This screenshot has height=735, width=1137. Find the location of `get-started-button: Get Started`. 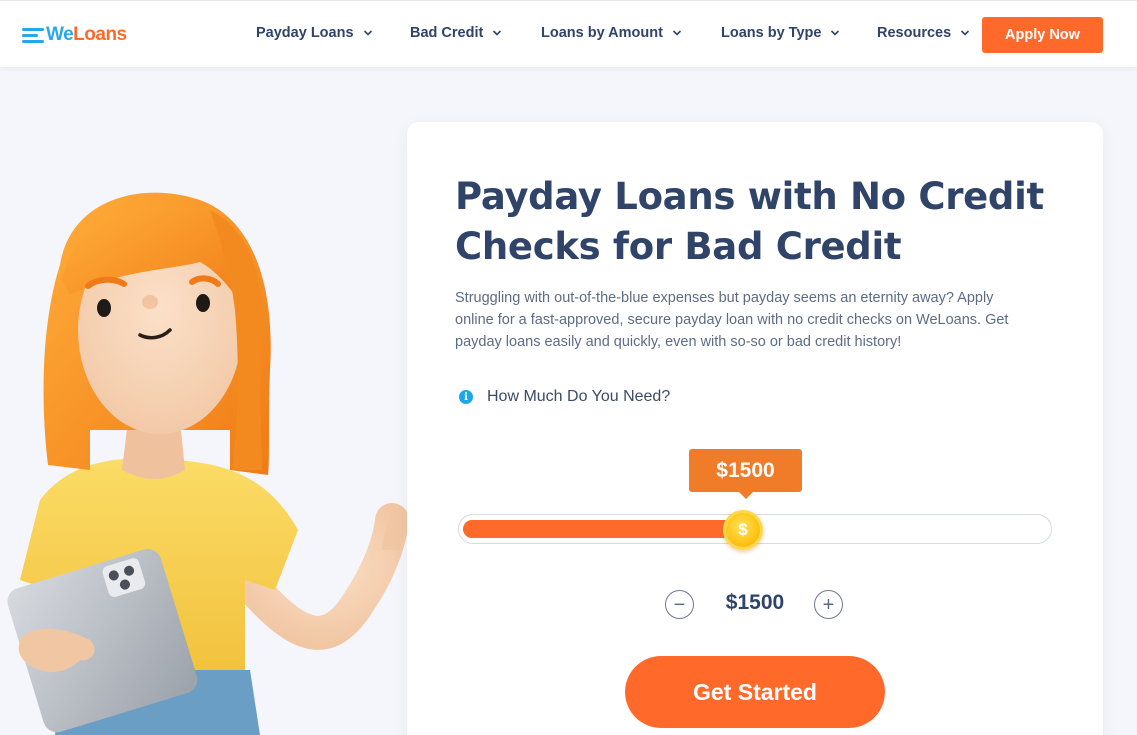

get-started-button: Get Started is located at coordinates (755, 692).